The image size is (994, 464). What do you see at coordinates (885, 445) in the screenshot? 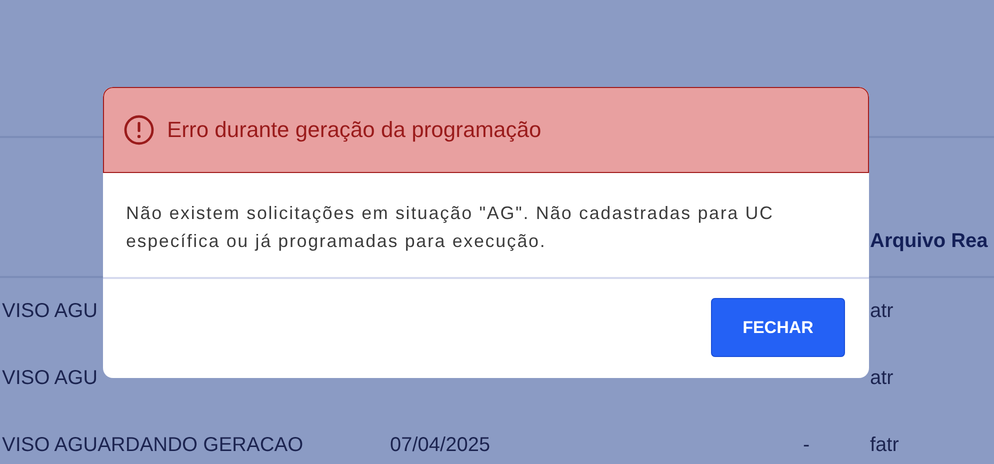
I see `table-cell-text: fatr` at bounding box center [885, 445].